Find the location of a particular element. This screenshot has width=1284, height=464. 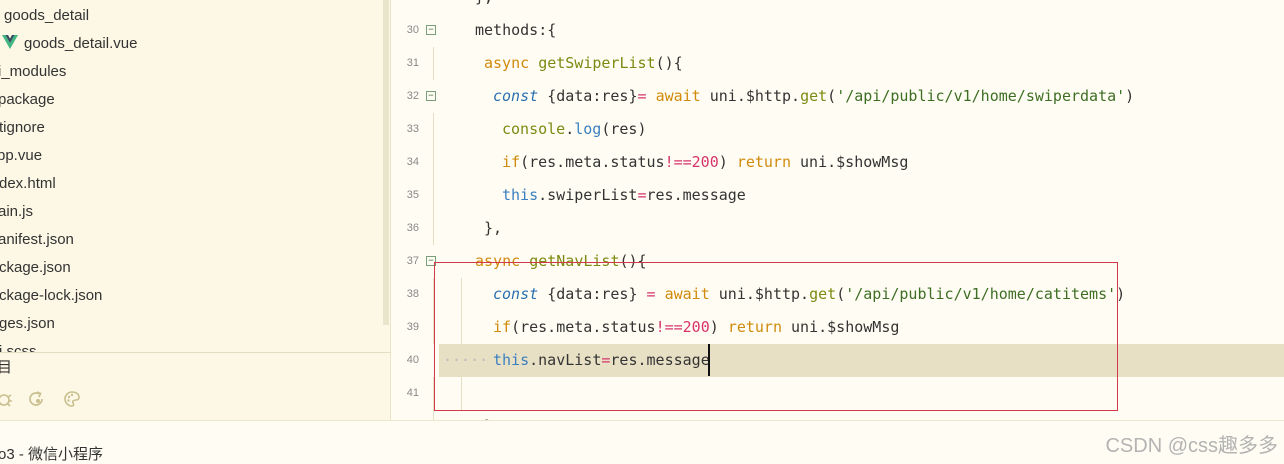

code-text: methods:{ is located at coordinates (516, 30).